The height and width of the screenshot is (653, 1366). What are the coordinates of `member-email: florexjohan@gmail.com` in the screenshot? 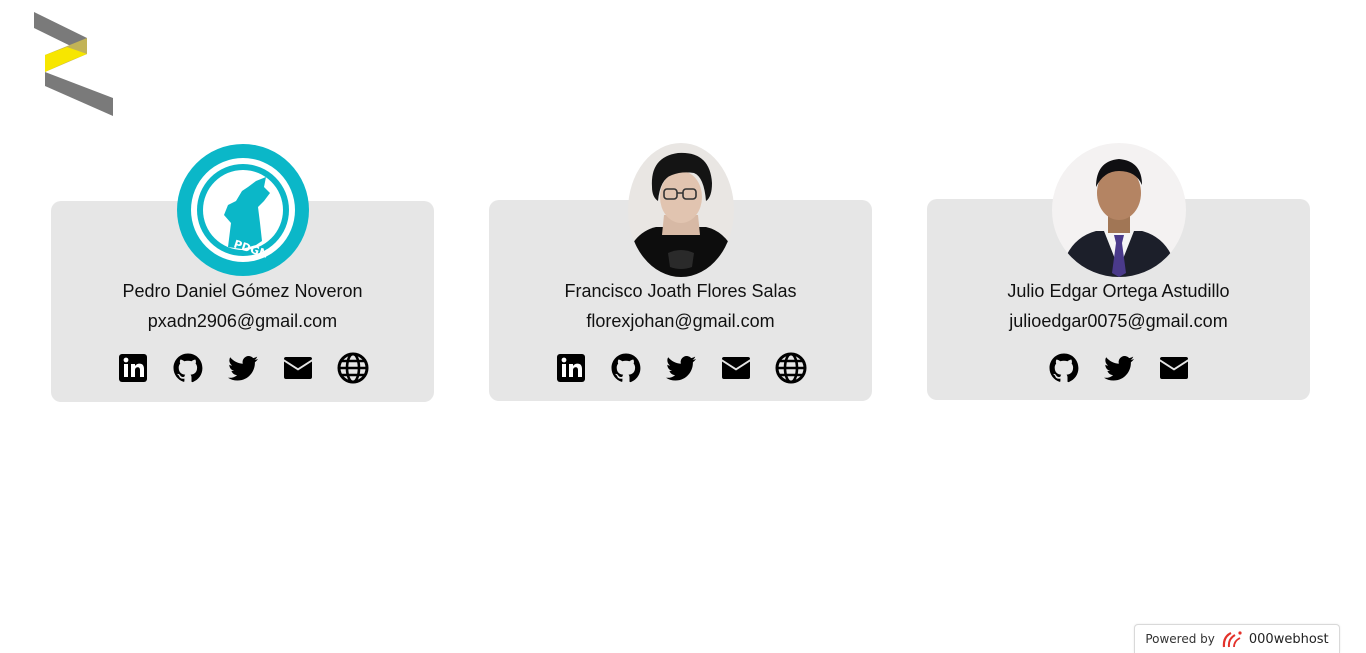 It's located at (680, 321).